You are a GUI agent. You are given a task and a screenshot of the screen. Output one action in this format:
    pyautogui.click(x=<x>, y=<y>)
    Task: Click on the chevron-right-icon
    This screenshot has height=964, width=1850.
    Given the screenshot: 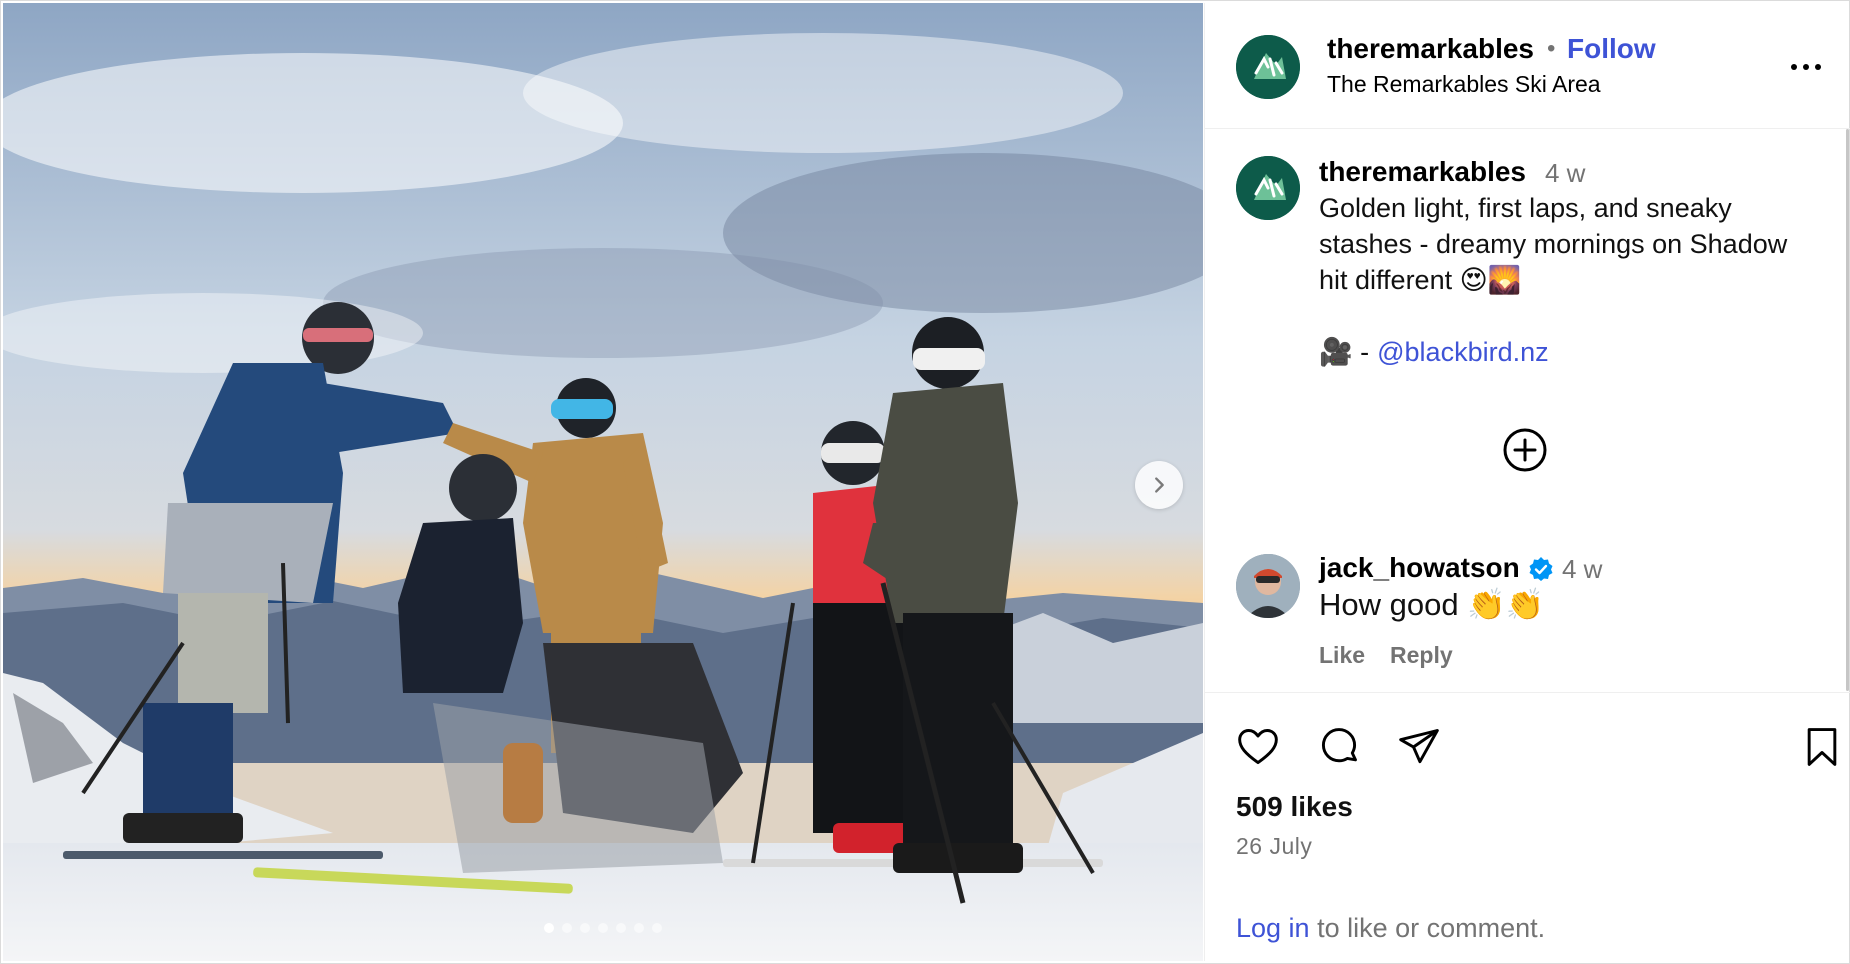 What is the action you would take?
    pyautogui.click(x=1159, y=485)
    